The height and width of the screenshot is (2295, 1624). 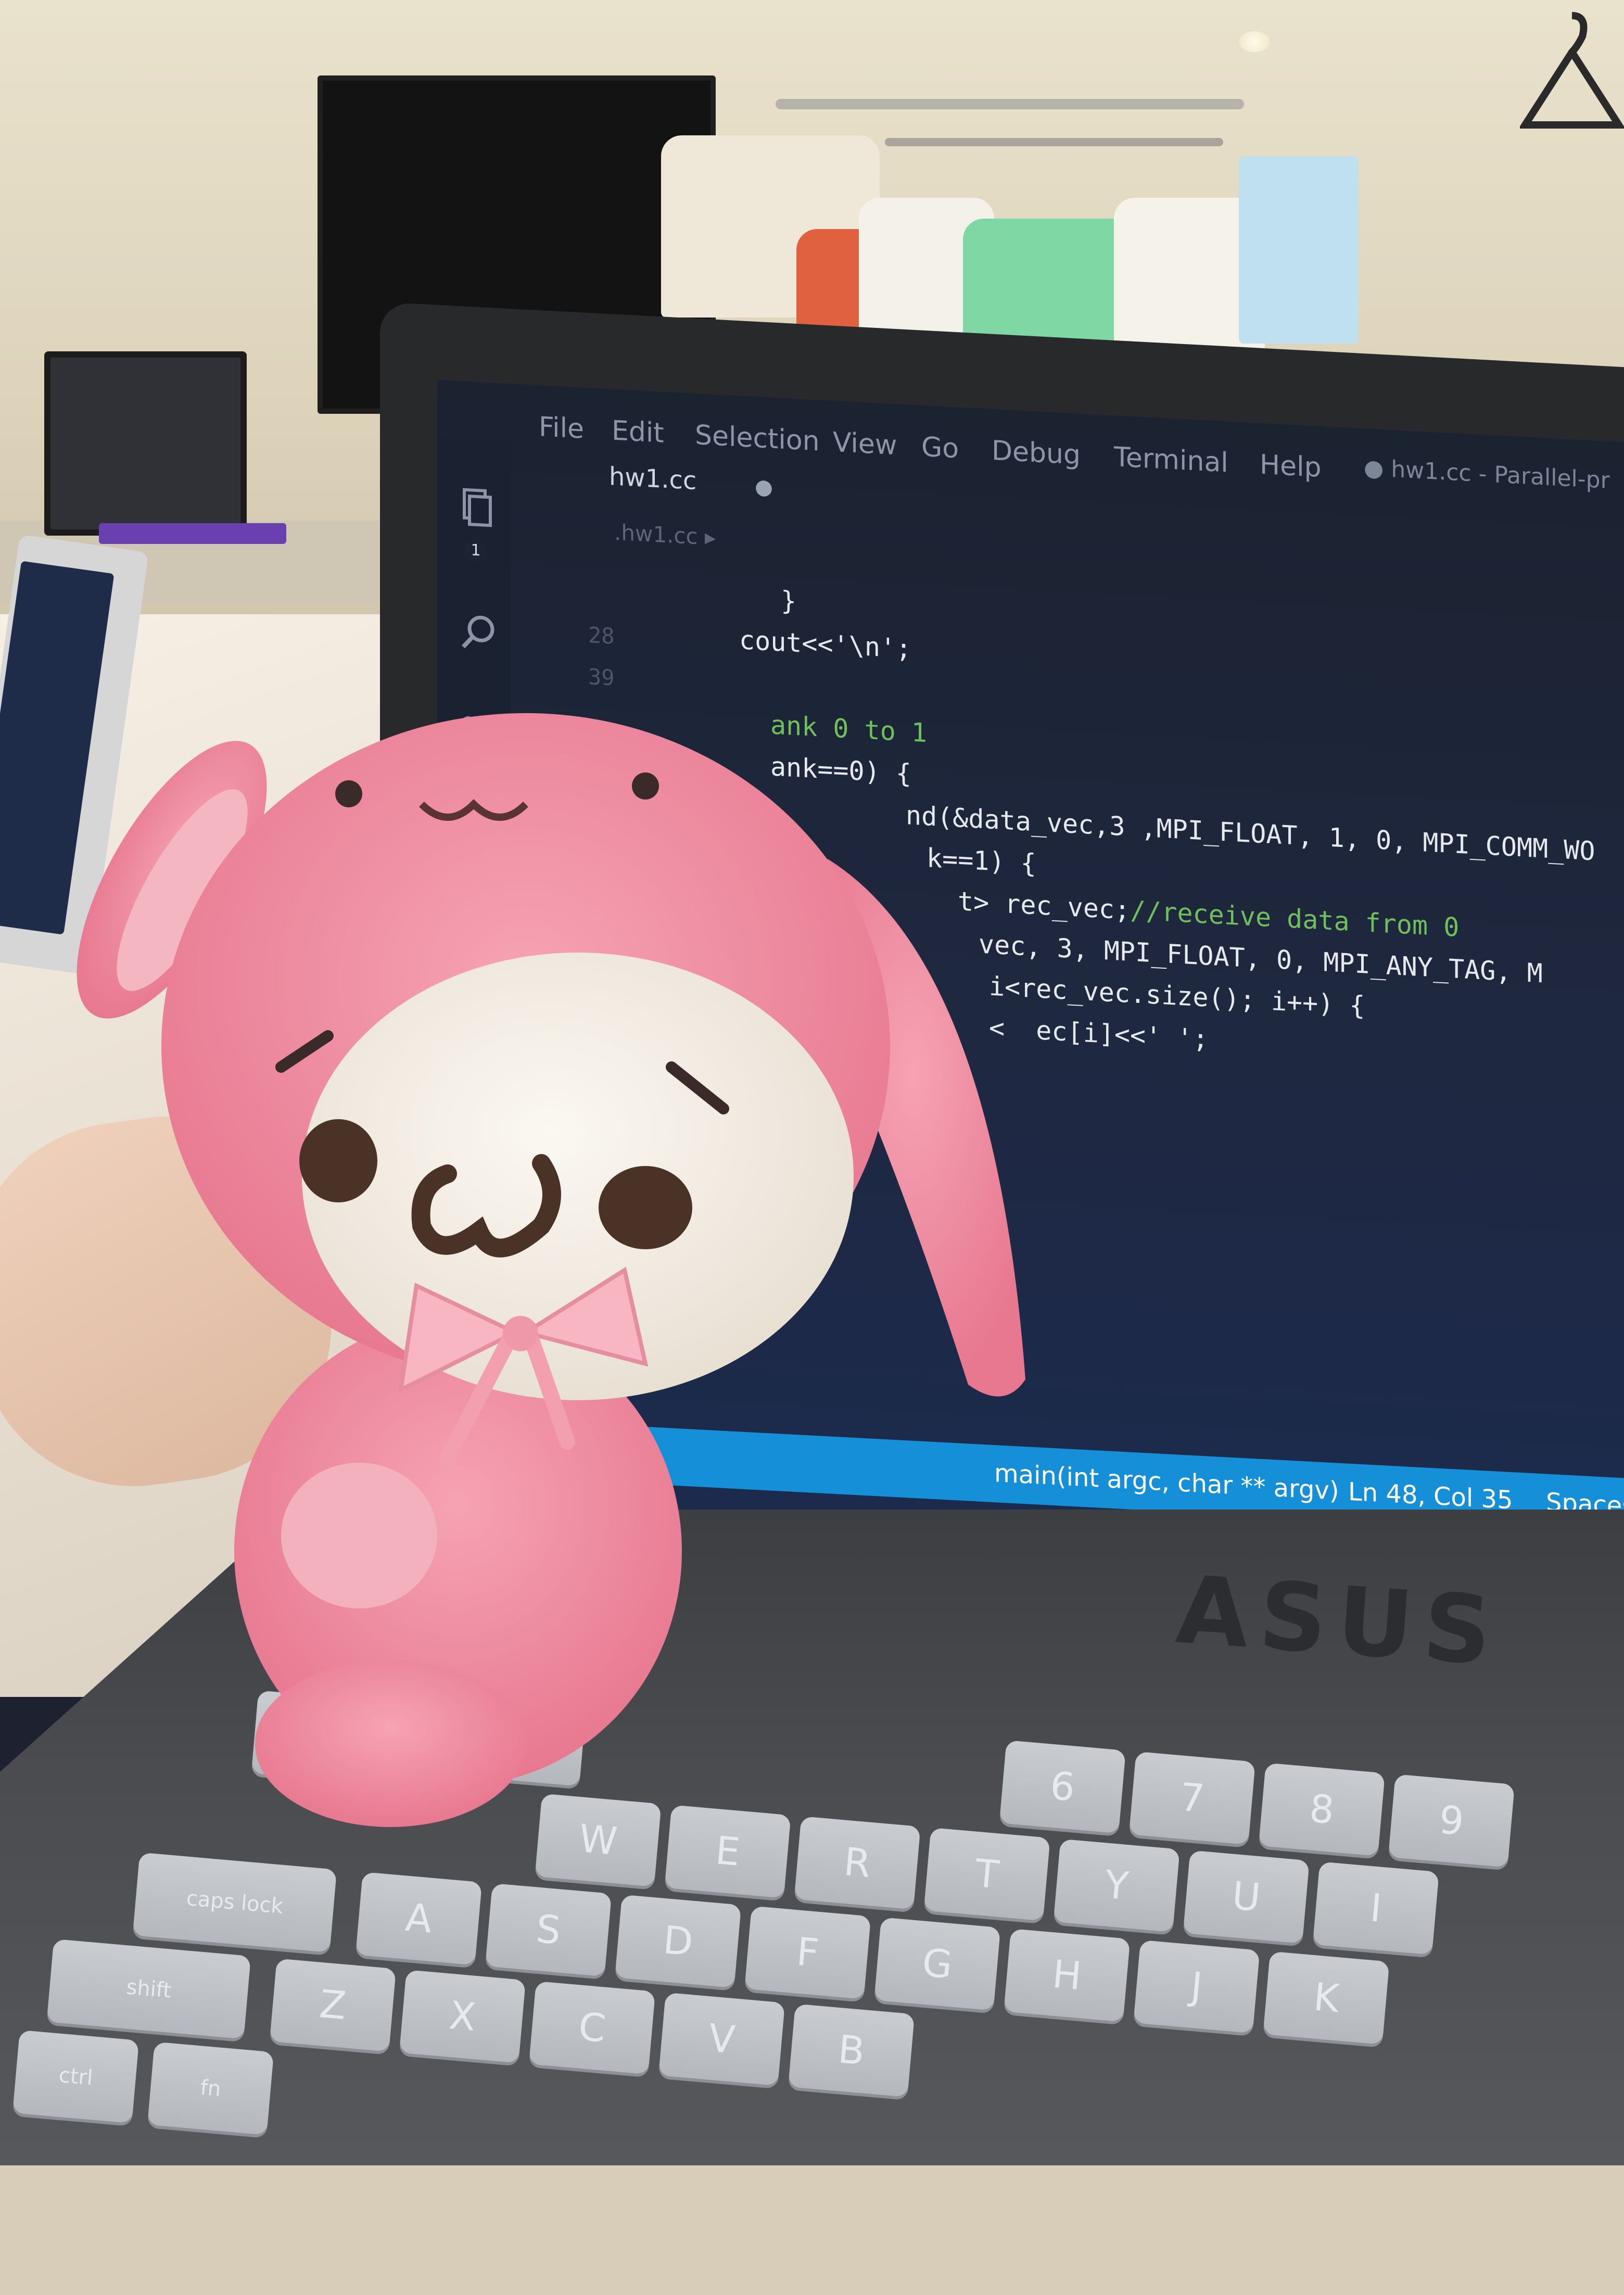 What do you see at coordinates (865, 444) in the screenshot?
I see `menu-view: View` at bounding box center [865, 444].